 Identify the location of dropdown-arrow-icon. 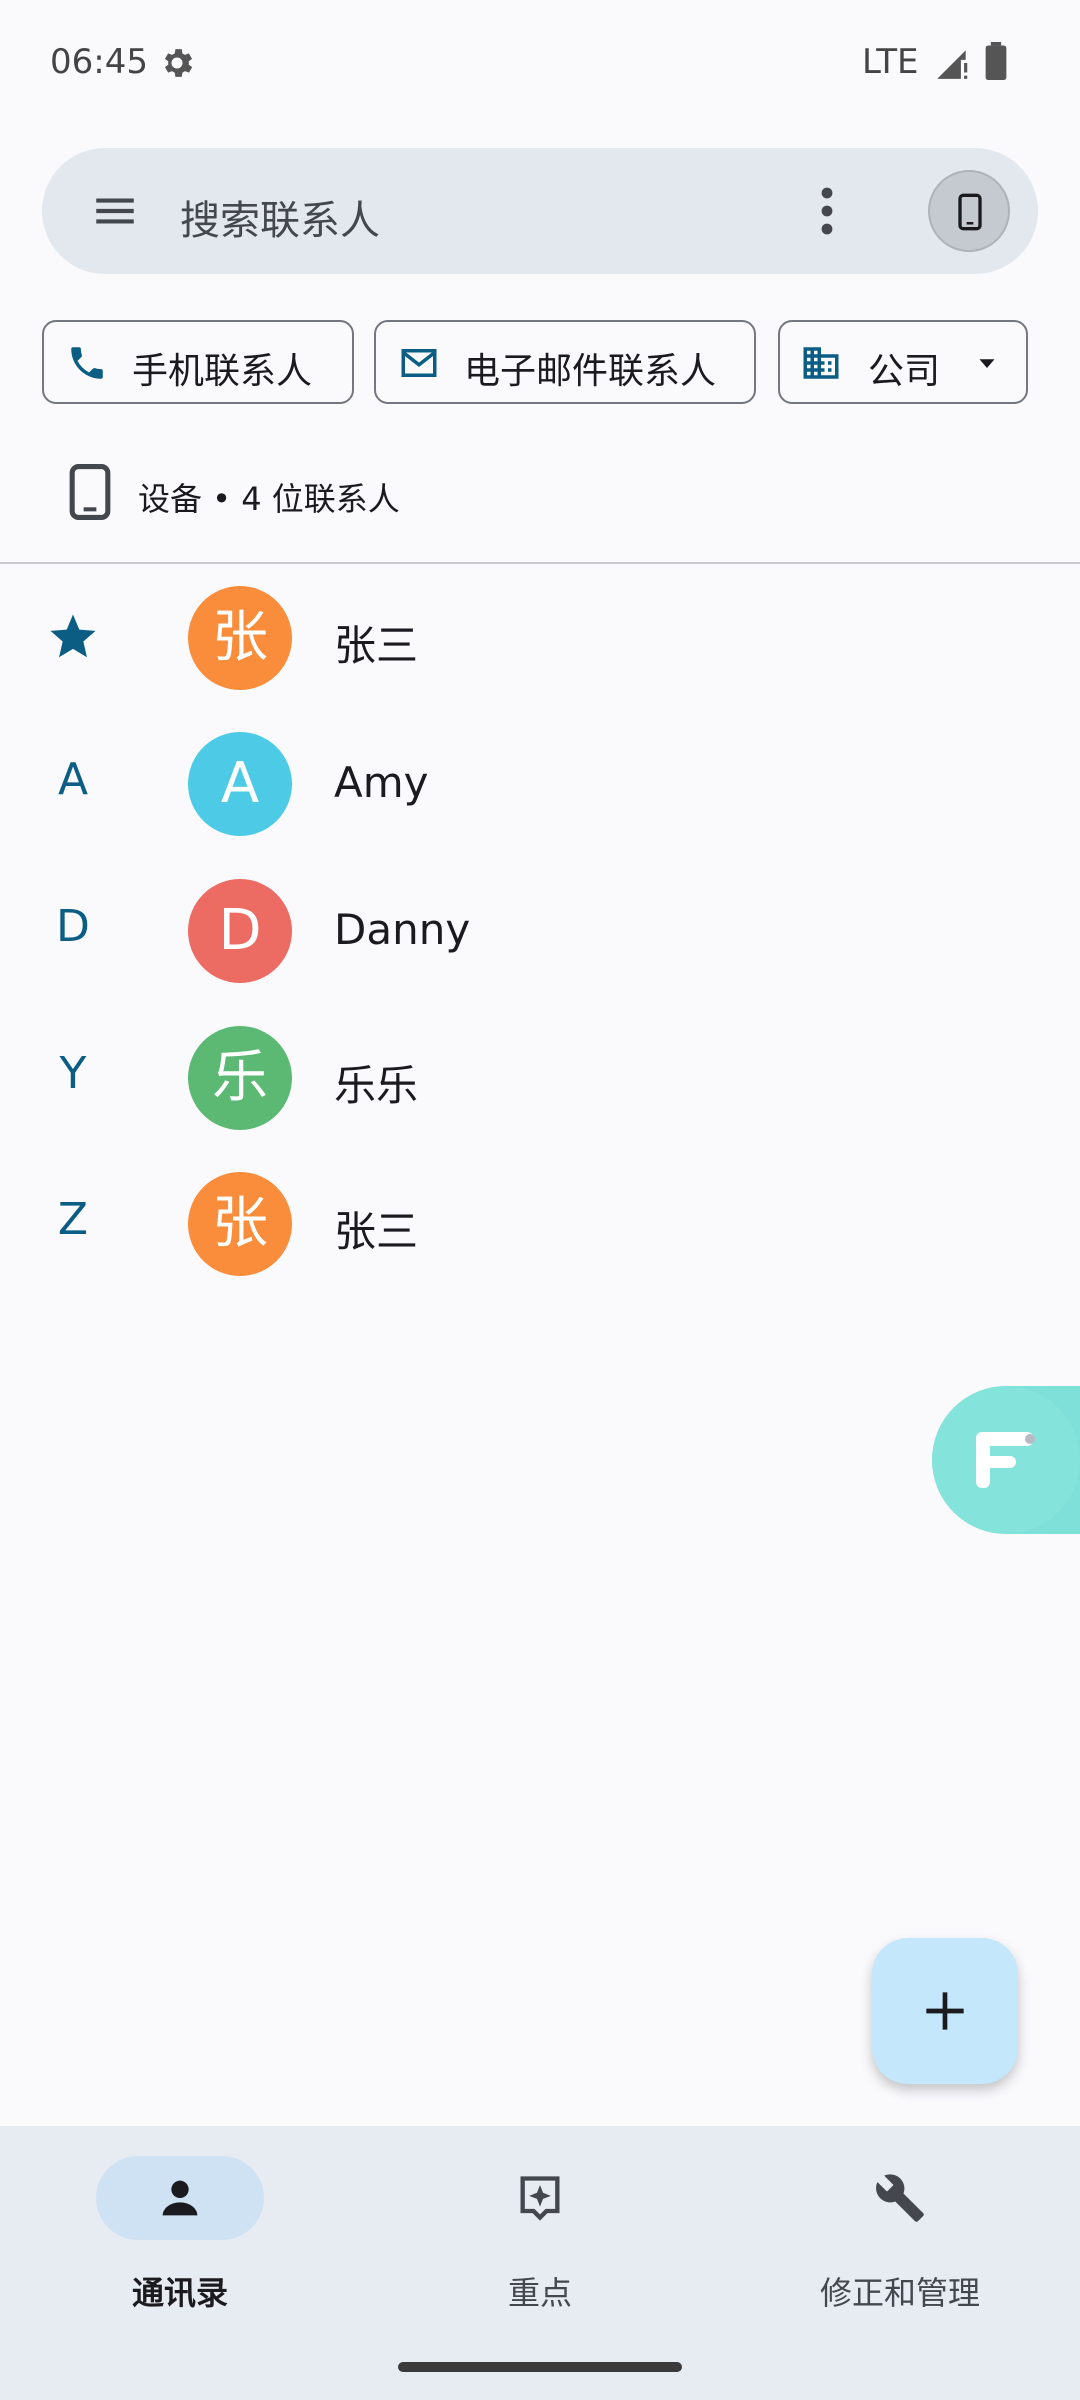
(987, 363).